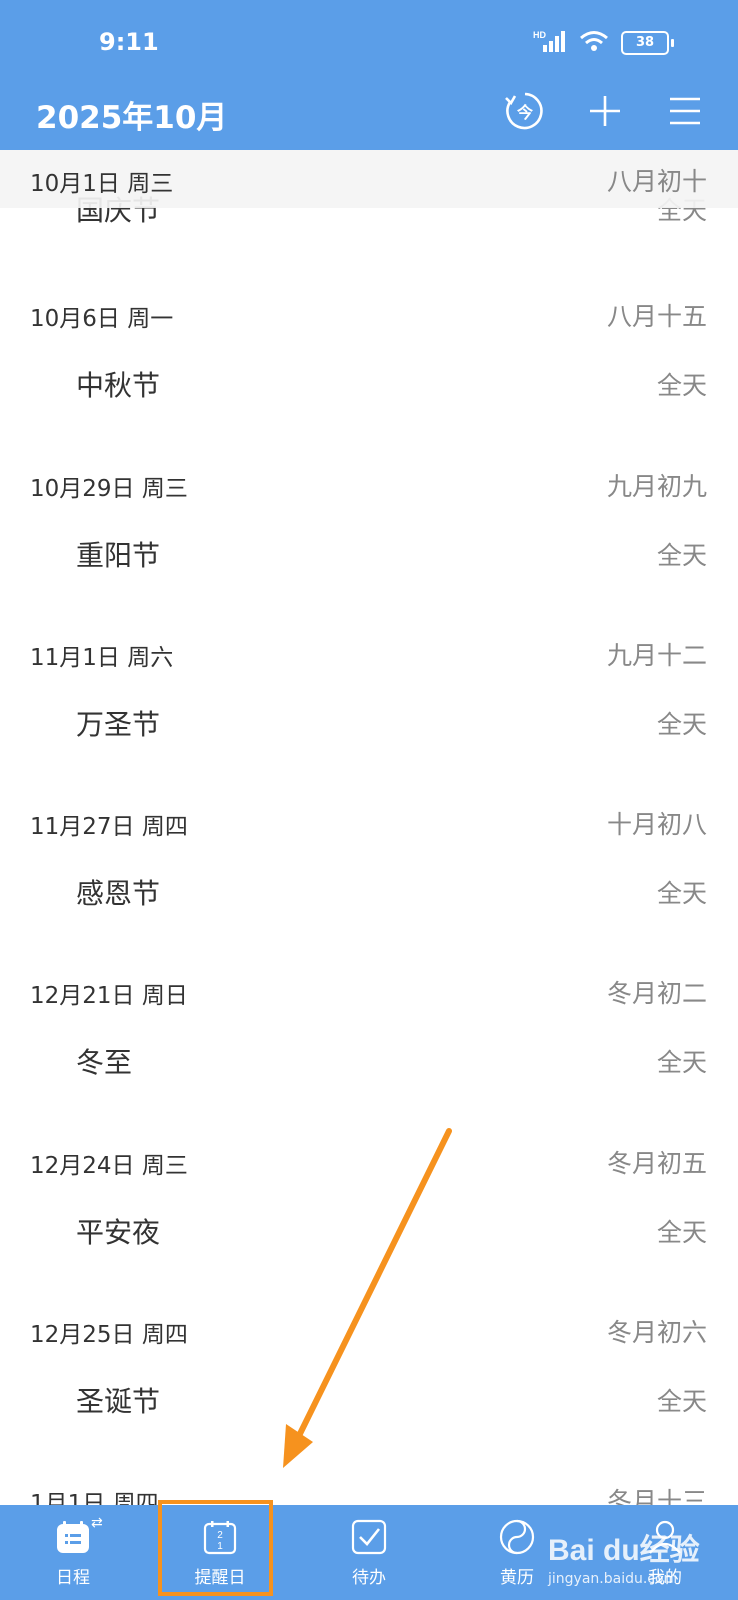 The image size is (738, 1600). Describe the element at coordinates (550, 43) in the screenshot. I see `signal-icon: HD` at that location.